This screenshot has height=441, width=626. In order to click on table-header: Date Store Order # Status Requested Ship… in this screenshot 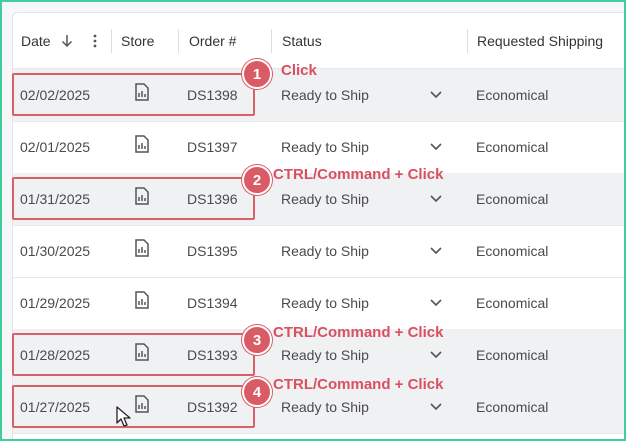, I will do `click(318, 41)`.